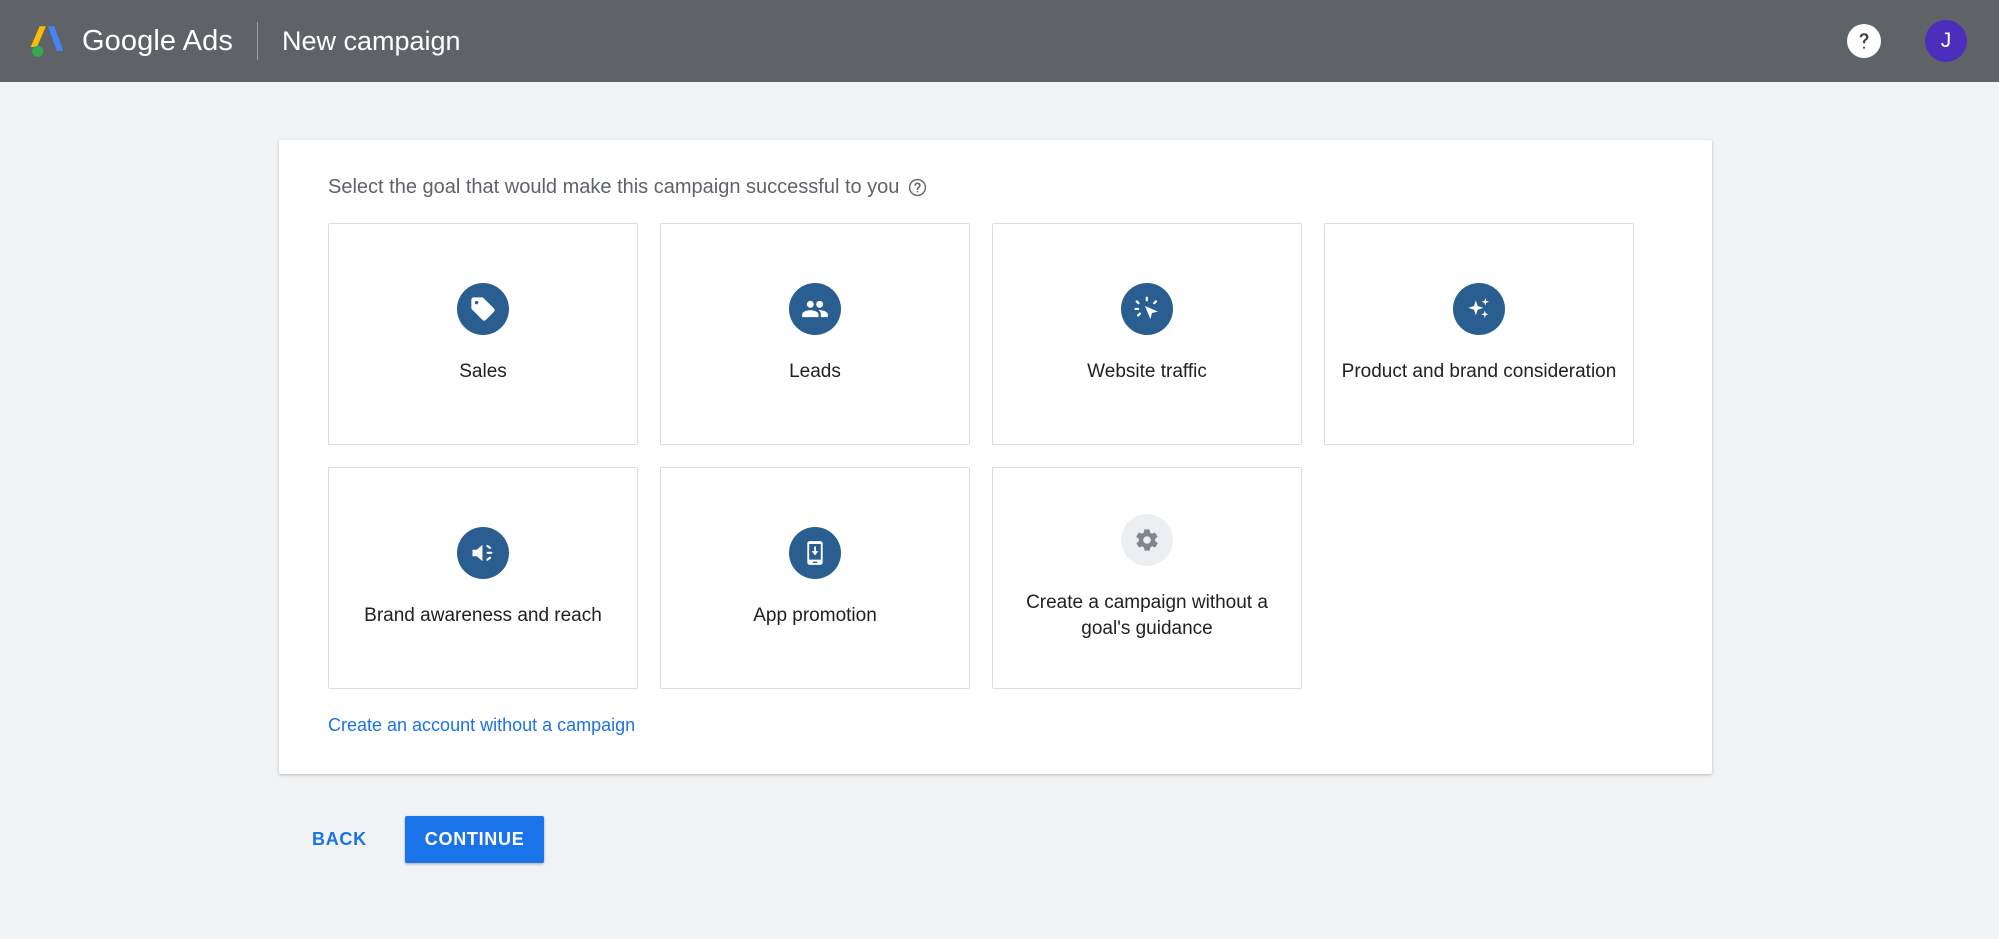  I want to click on google-ads-logo-icon, so click(47, 41).